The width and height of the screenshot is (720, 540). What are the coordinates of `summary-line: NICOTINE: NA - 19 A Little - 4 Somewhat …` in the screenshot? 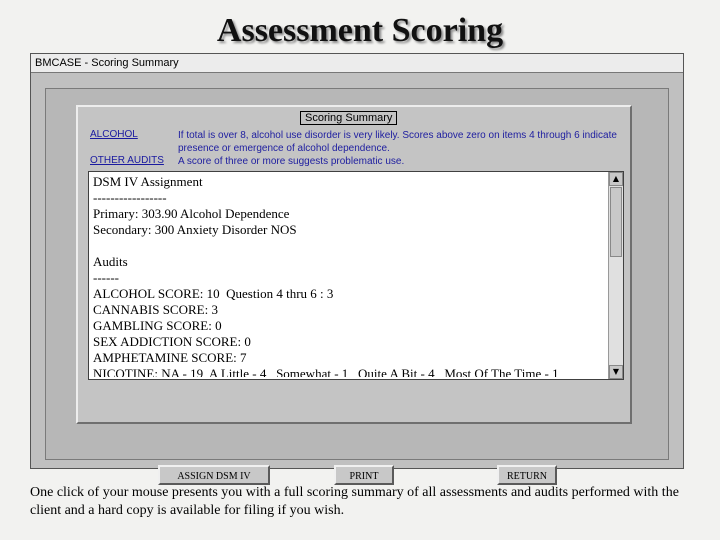 It's located at (326, 371).